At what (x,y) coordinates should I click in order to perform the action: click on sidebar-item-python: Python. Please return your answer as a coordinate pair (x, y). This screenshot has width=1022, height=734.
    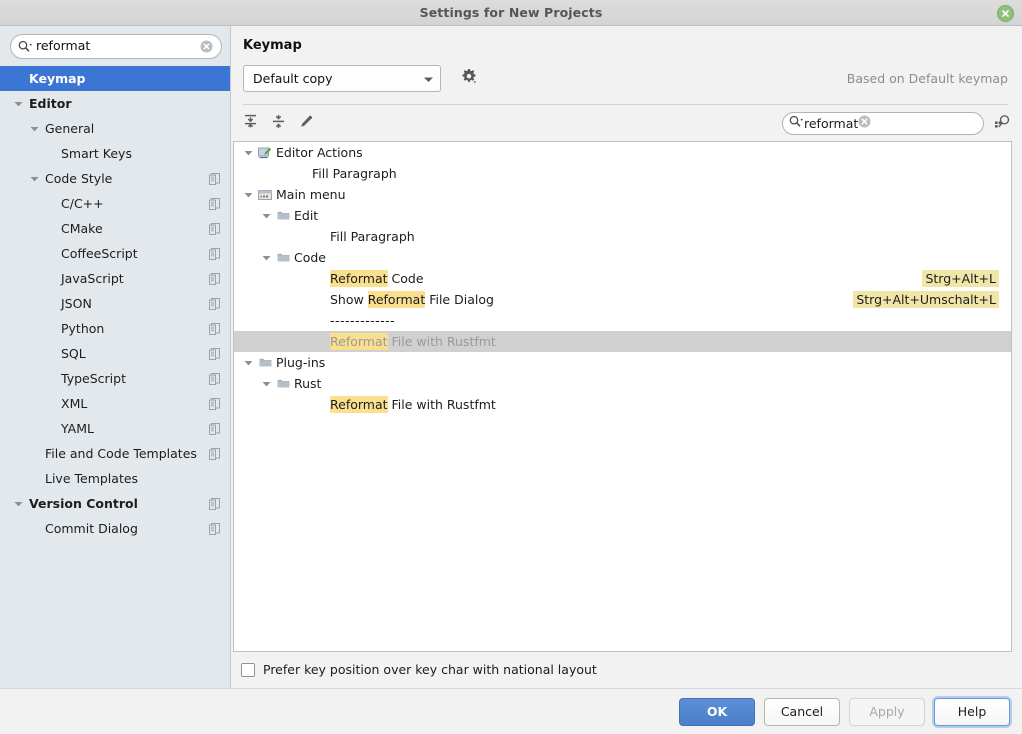
    Looking at the image, I should click on (115, 328).